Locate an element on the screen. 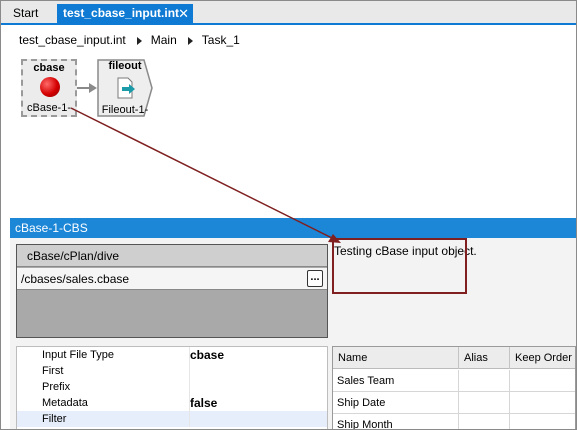  red-ball-icon is located at coordinates (50, 87).